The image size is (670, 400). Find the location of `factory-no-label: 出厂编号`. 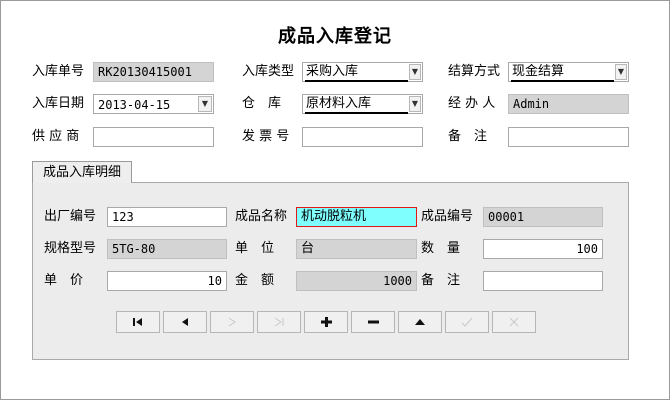

factory-no-label: 出厂编号 is located at coordinates (70, 216).